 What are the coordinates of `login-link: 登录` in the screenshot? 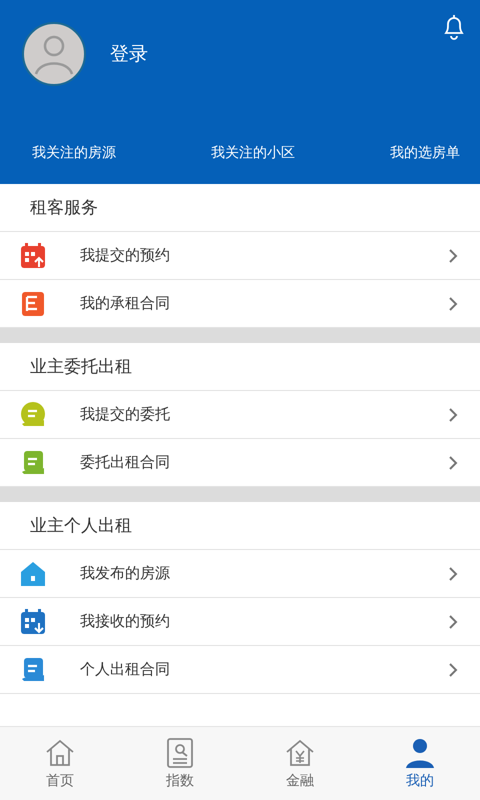 It's located at (129, 54).